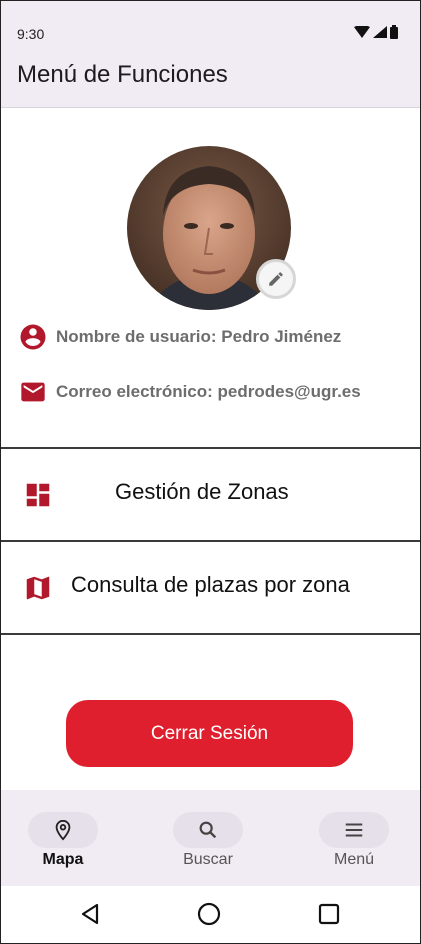  Describe the element at coordinates (33, 337) in the screenshot. I see `account-circle-icon` at that location.